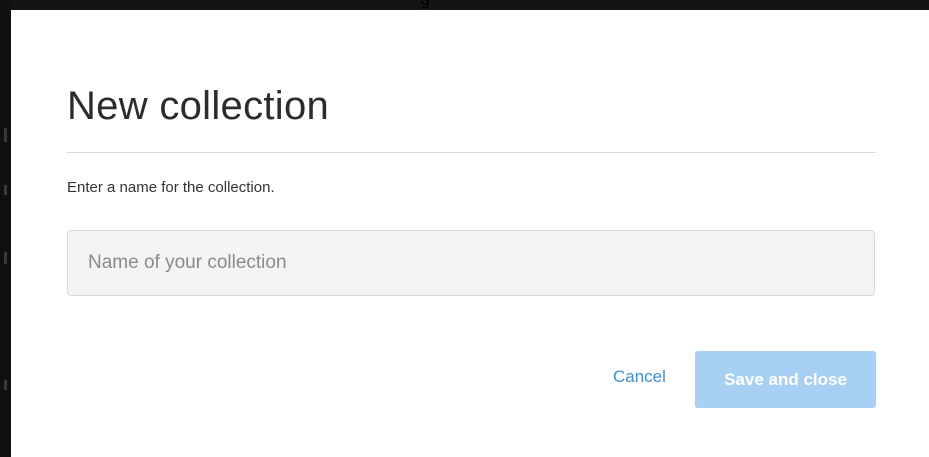 The width and height of the screenshot is (929, 457). What do you see at coordinates (464, 5) in the screenshot?
I see `backdrop-top-edge` at bounding box center [464, 5].